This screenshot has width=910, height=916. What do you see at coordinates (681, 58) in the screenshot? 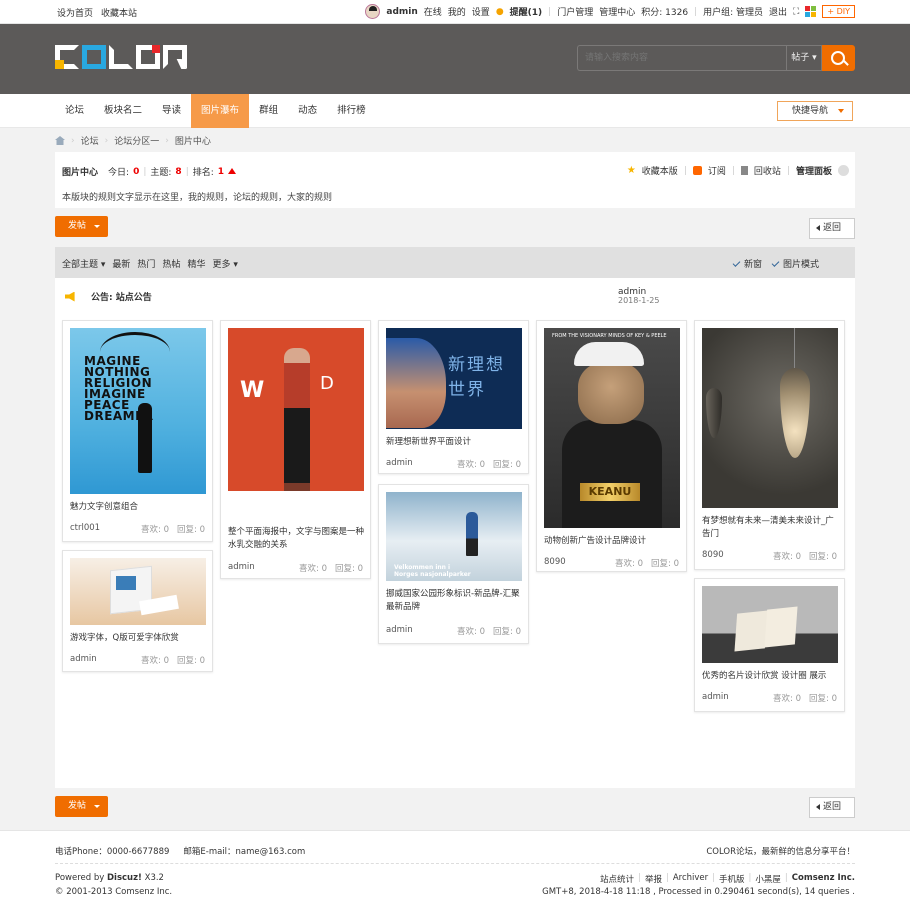
I see `search-input` at bounding box center [681, 58].